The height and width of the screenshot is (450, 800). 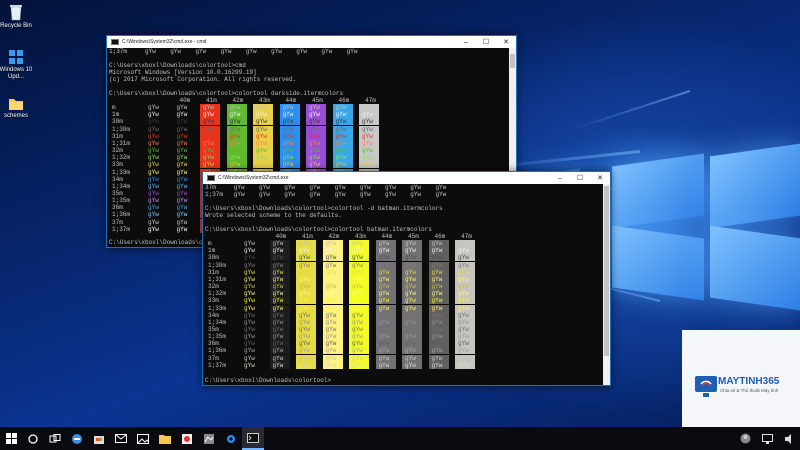 I want to click on file-explorer-icon, so click(x=165, y=439).